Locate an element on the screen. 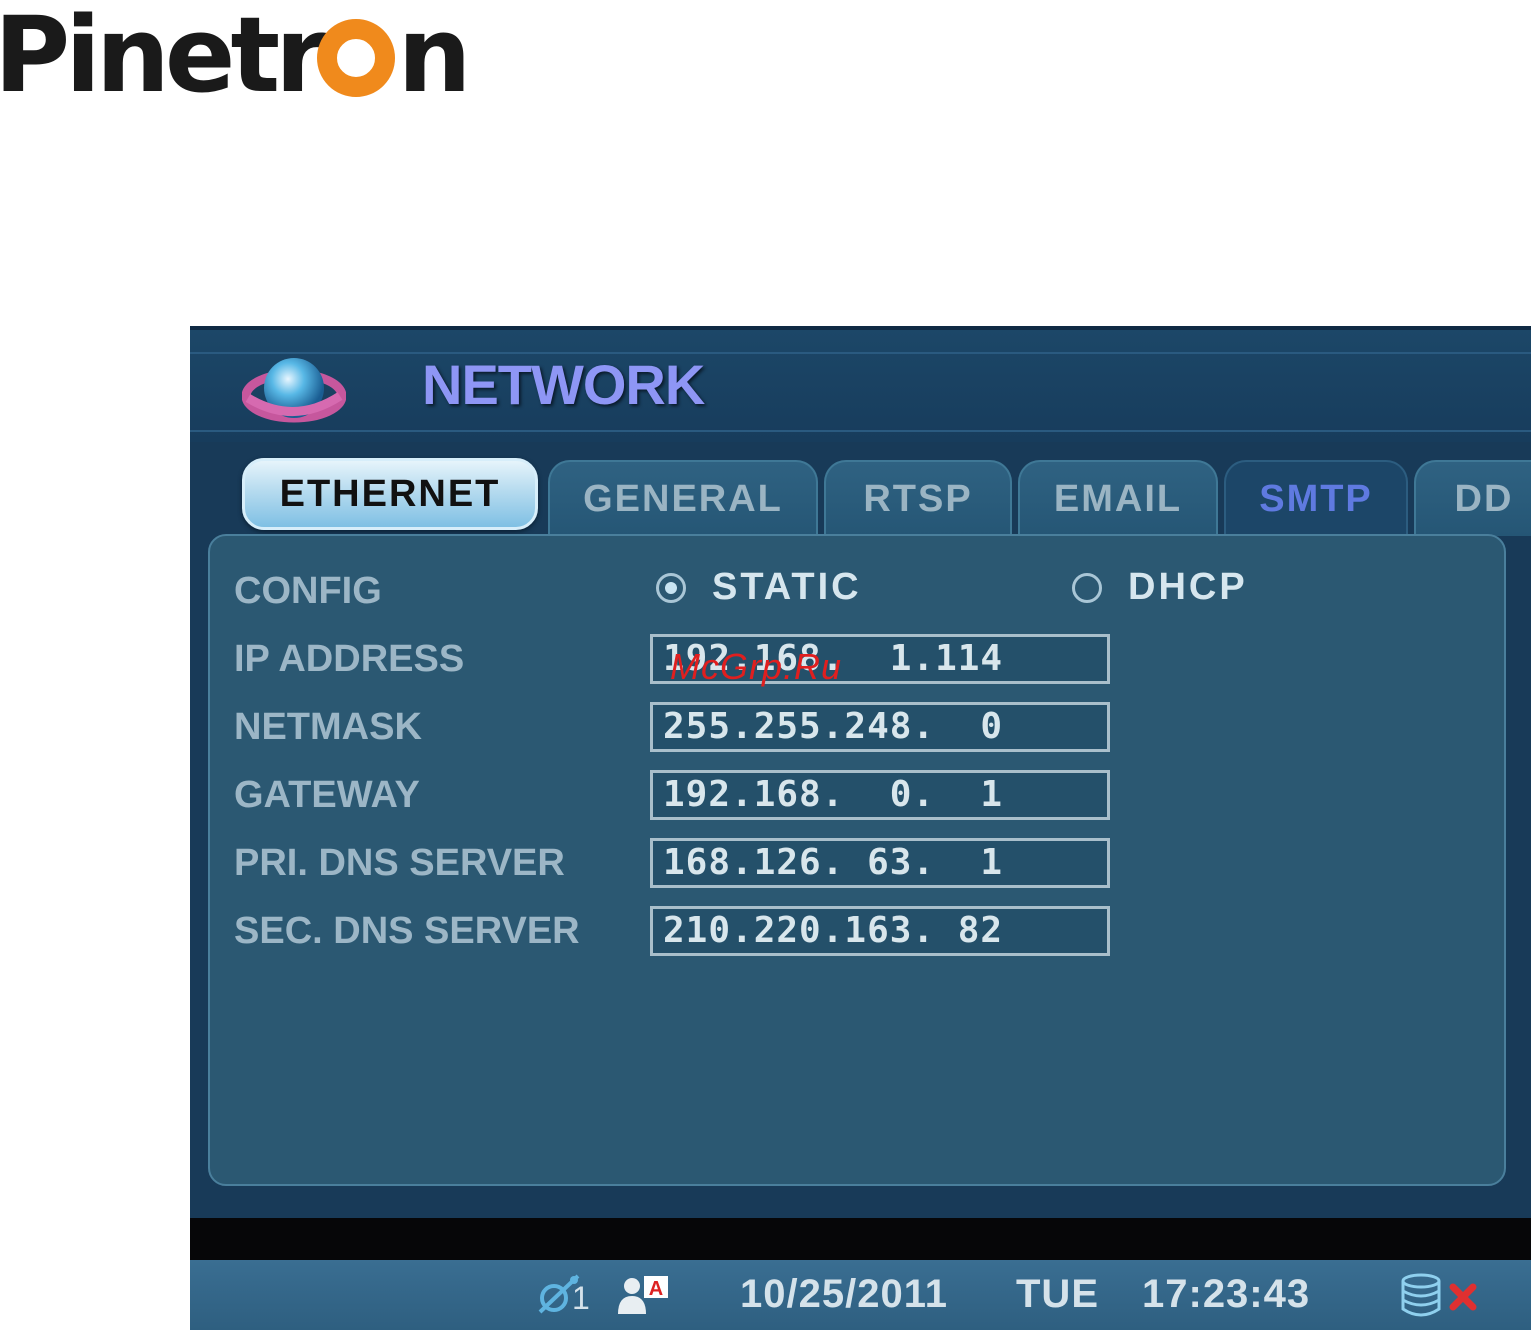  globe-icon is located at coordinates (294, 390).